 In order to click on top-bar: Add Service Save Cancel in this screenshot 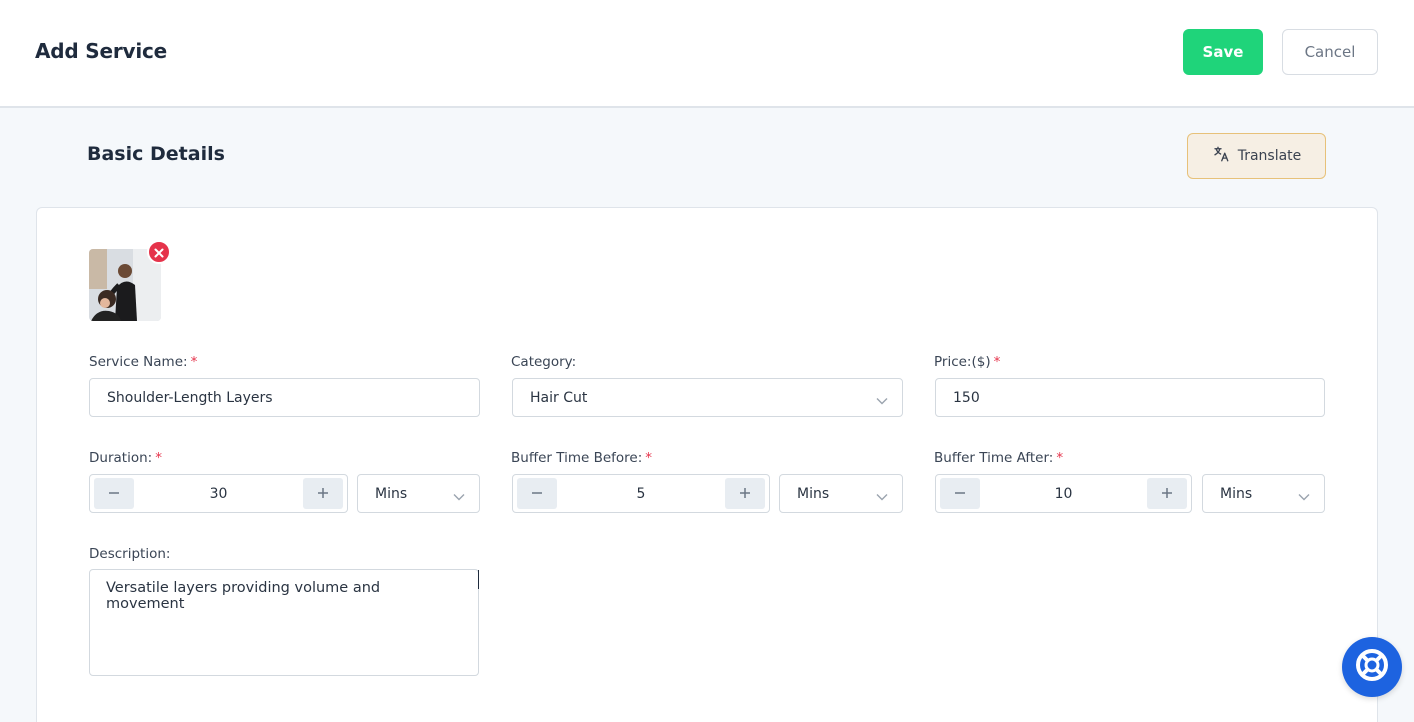, I will do `click(707, 54)`.